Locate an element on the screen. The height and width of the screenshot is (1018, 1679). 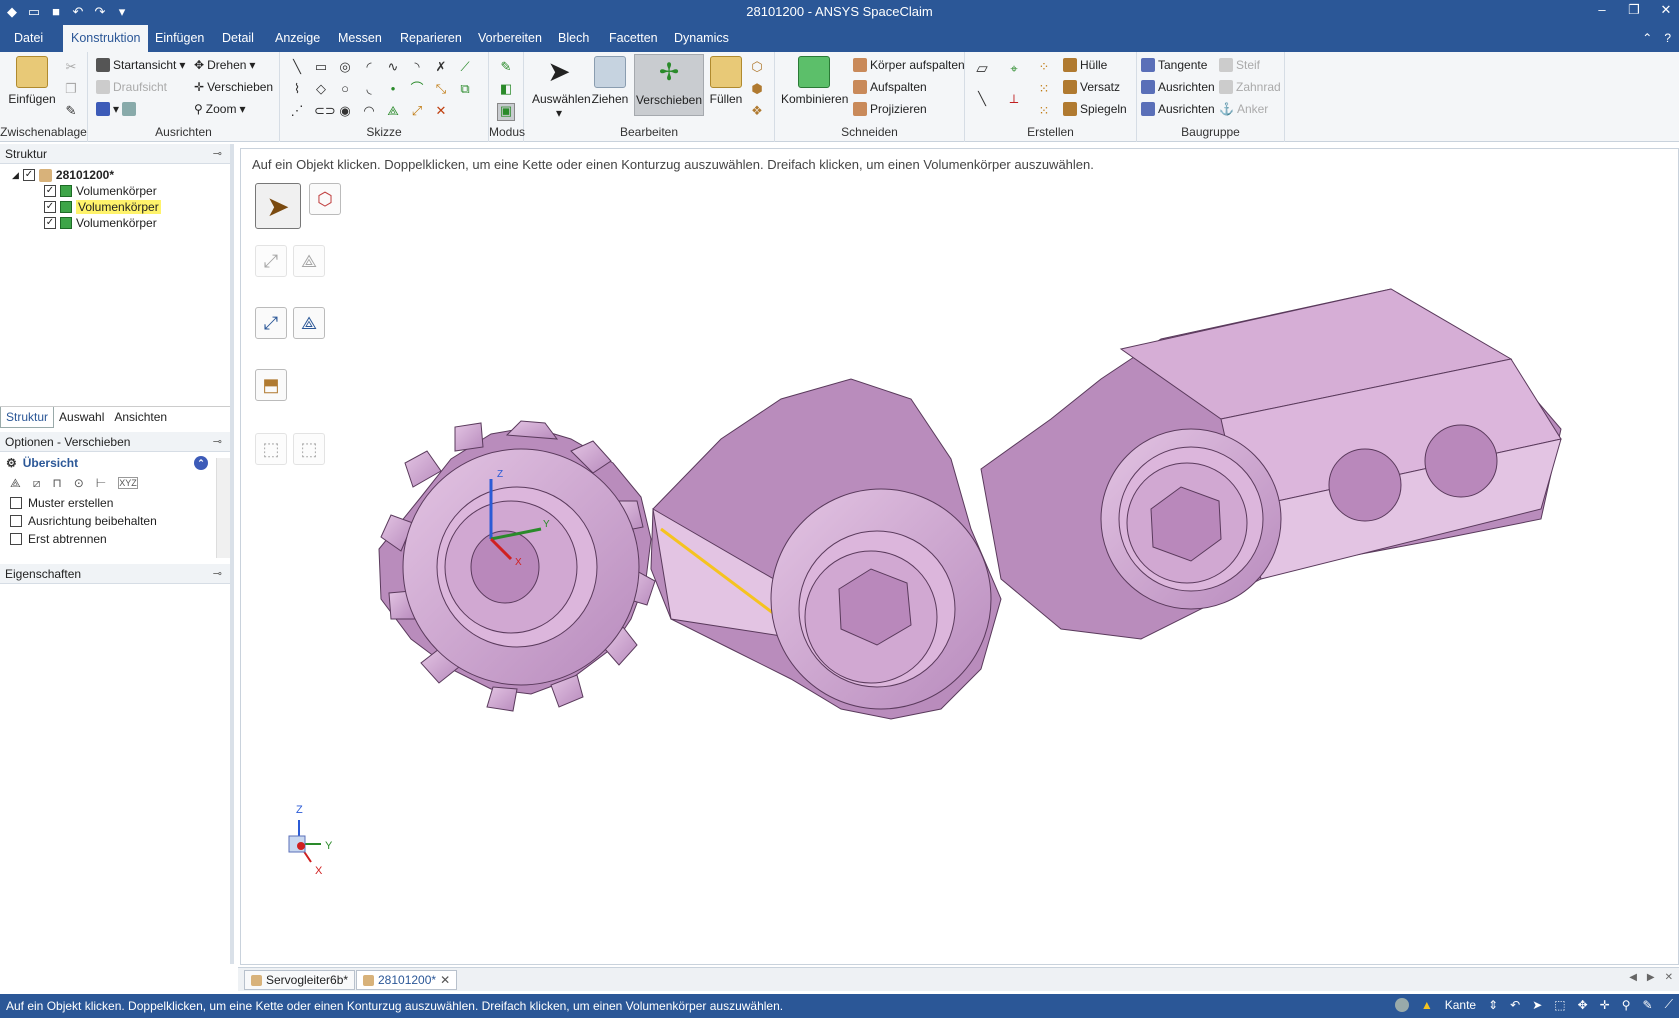
fill-button: Füllen is located at coordinates (726, 81).